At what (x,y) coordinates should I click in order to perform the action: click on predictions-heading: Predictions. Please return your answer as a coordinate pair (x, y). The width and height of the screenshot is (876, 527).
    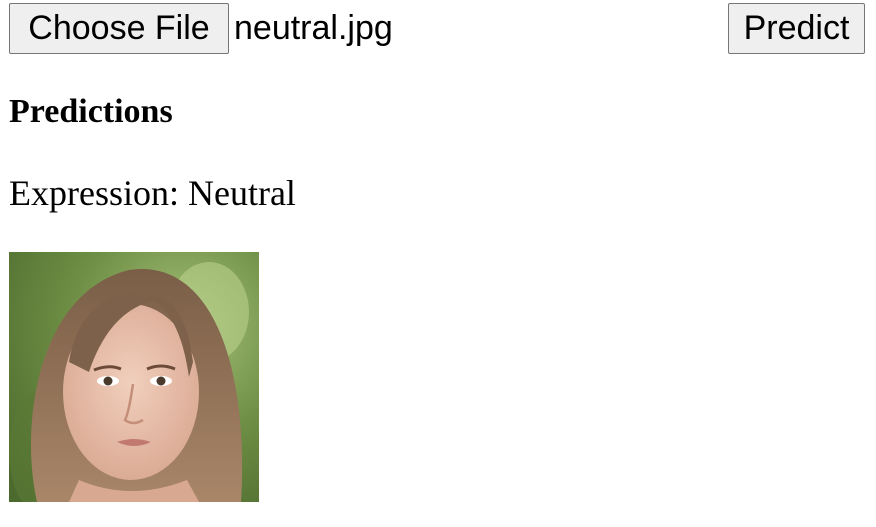
    Looking at the image, I should click on (91, 111).